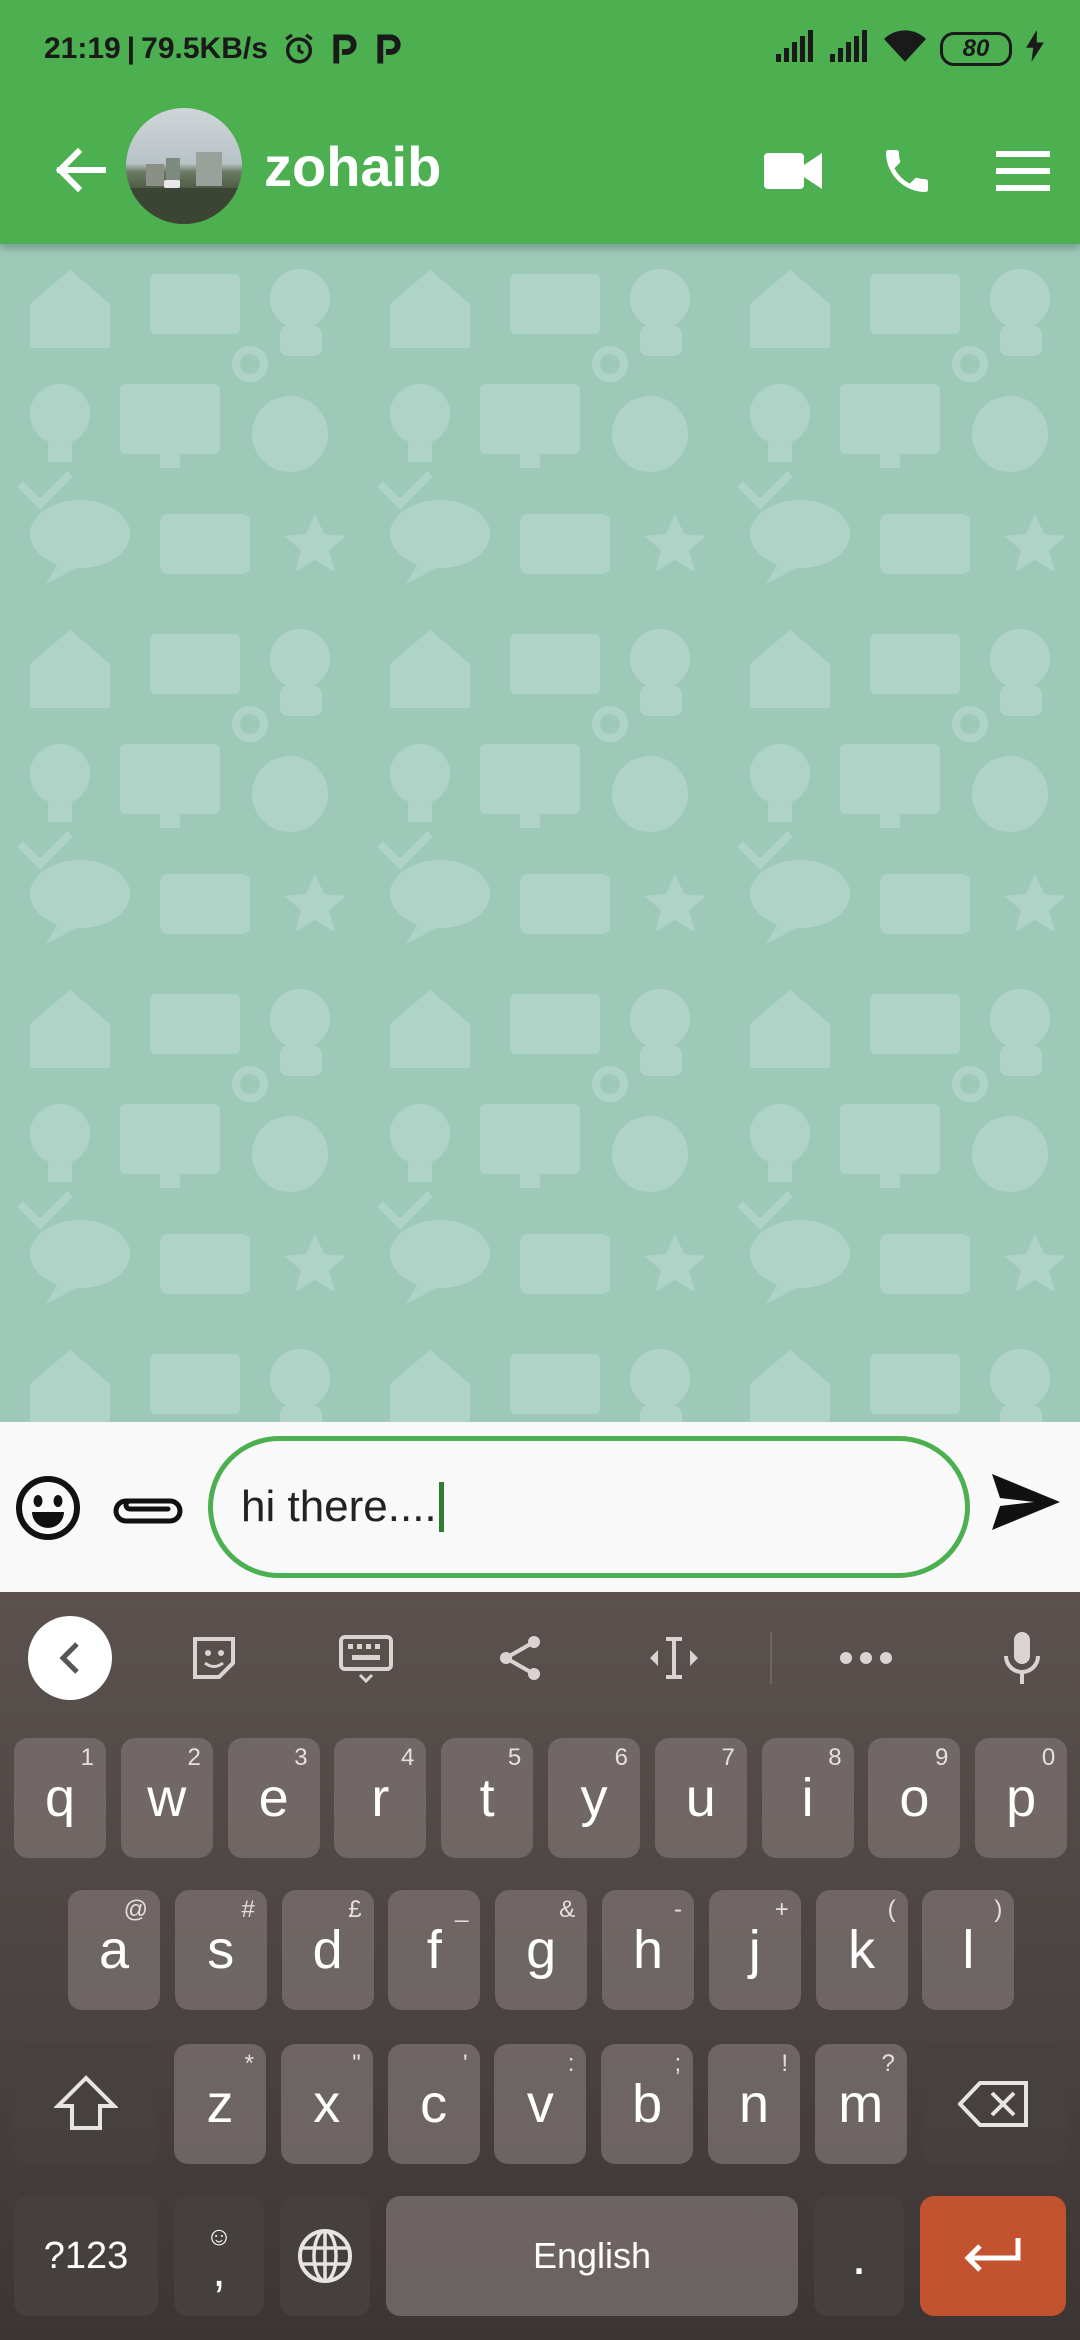 Image resolution: width=1080 pixels, height=2340 pixels. Describe the element at coordinates (541, 1950) in the screenshot. I see `key-g: g &` at that location.